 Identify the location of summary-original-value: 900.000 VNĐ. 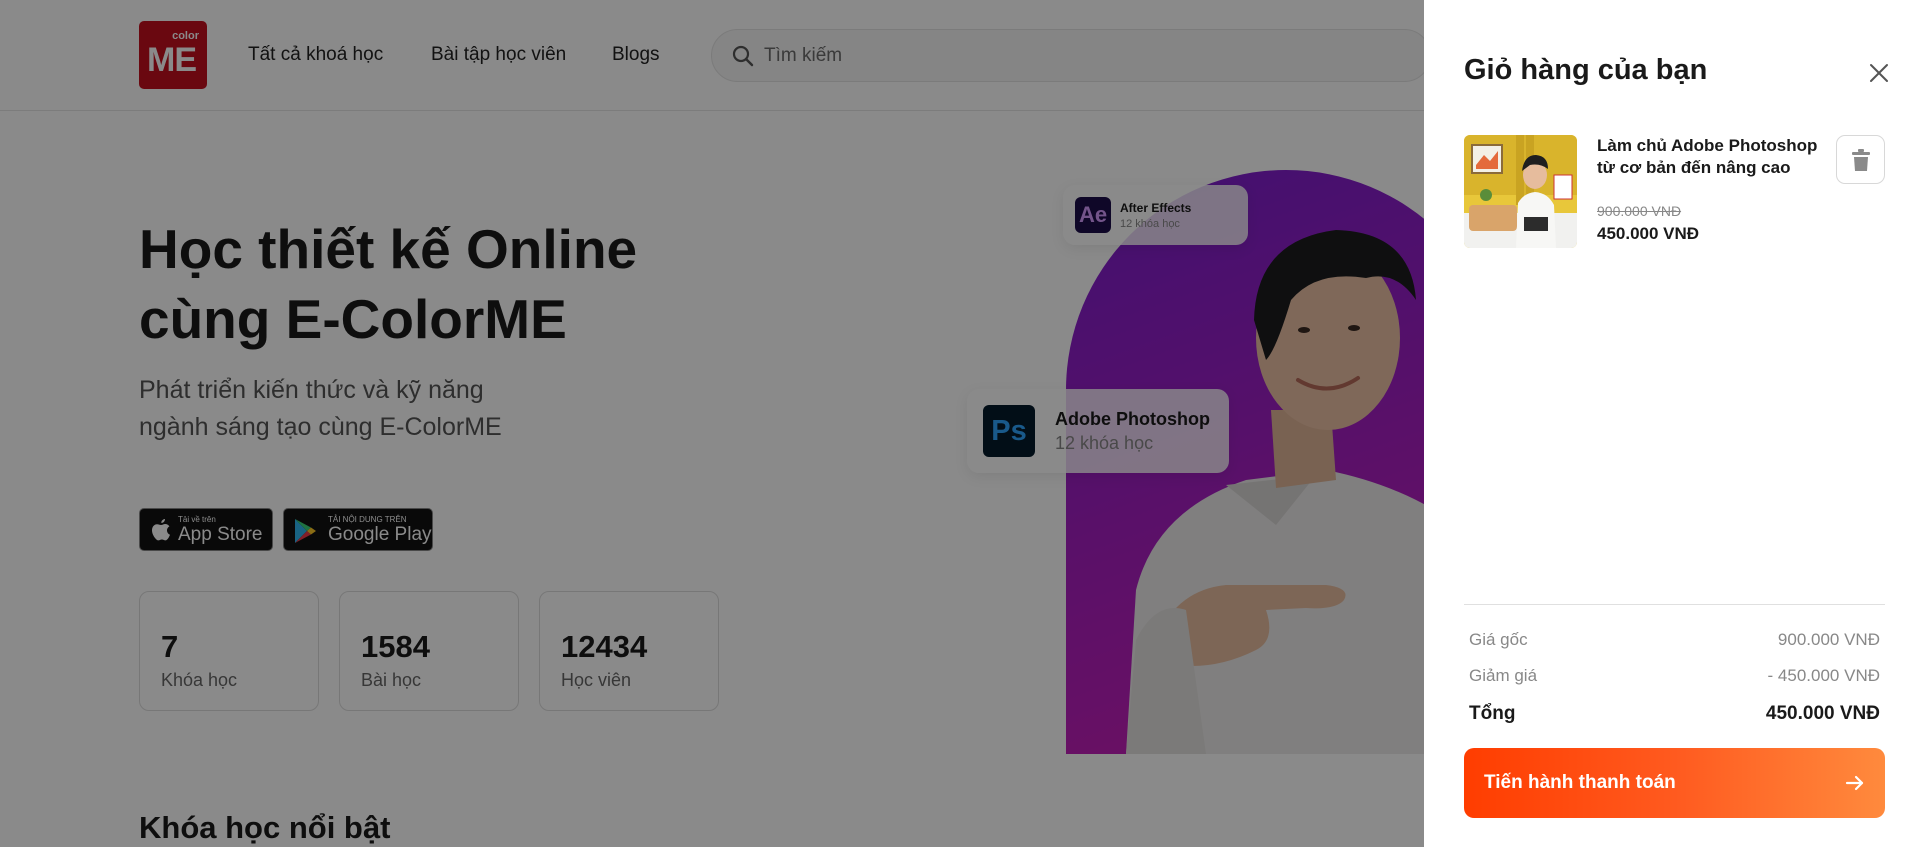
(1828, 639).